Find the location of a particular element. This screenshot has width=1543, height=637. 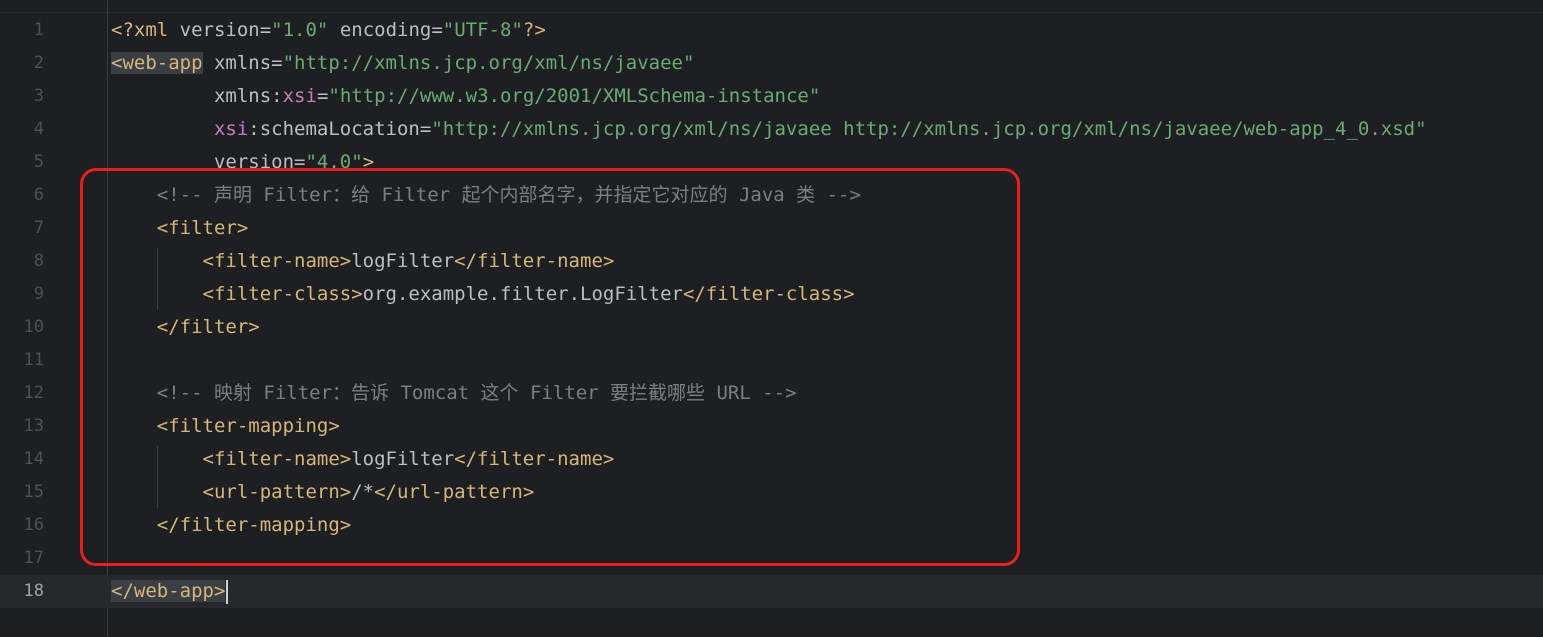

line-number: 5 is located at coordinates (38, 162).